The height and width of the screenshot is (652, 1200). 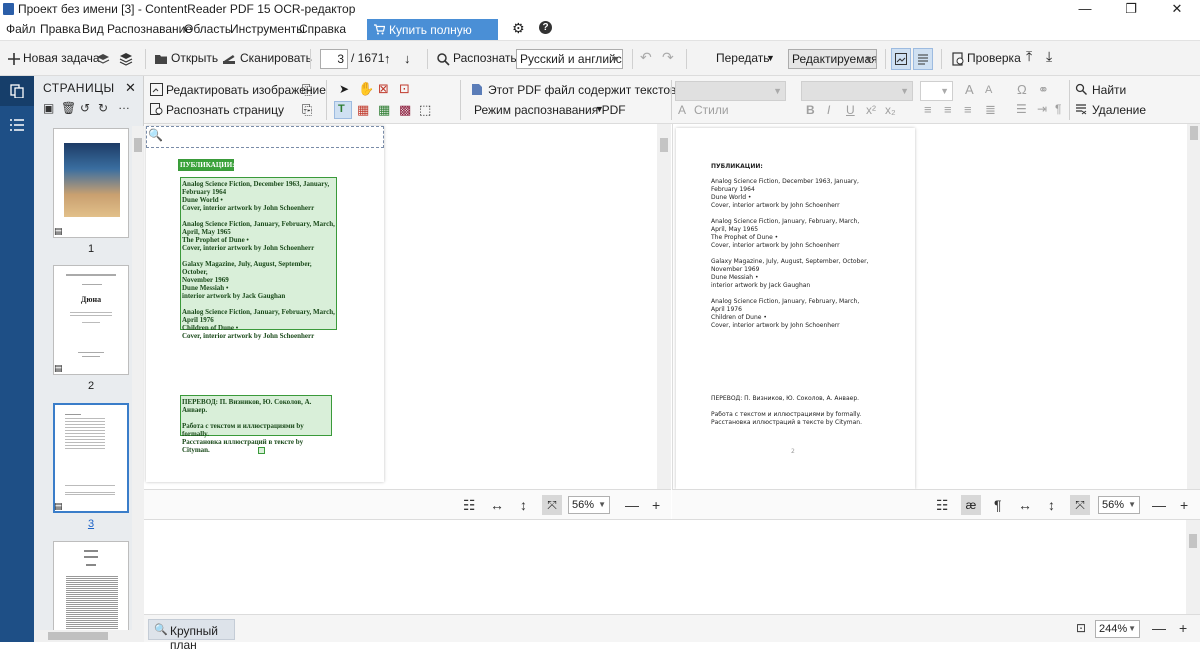 What do you see at coordinates (485, 58) in the screenshot?
I see `recognize-button: Распознать` at bounding box center [485, 58].